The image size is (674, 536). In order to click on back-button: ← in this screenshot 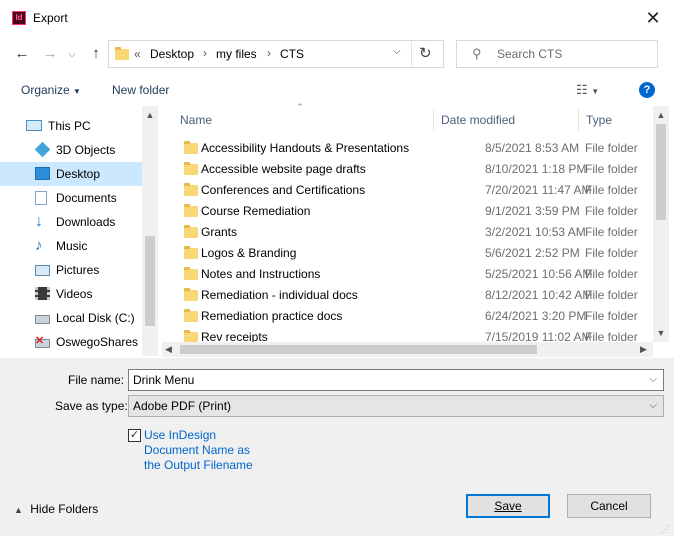, I will do `click(22, 54)`.